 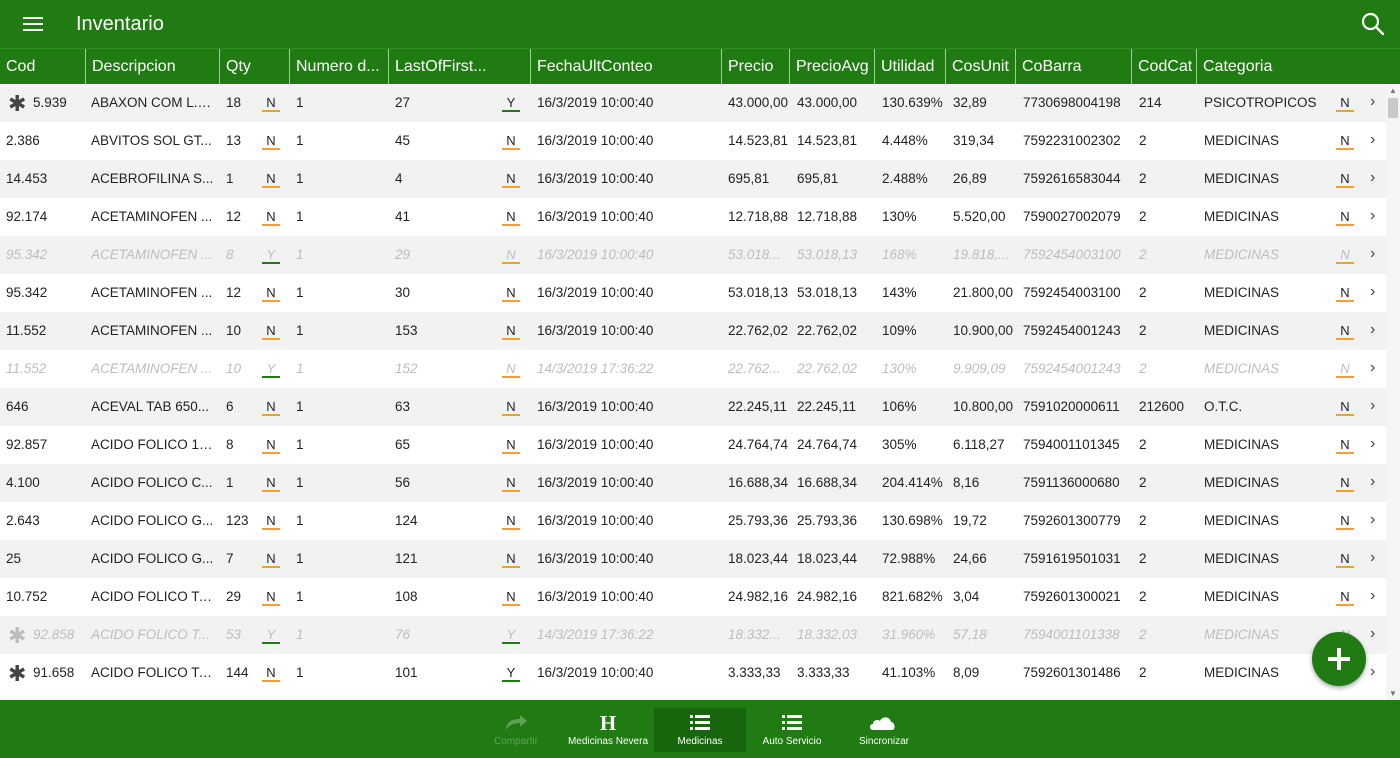 I want to click on cell-precio: 22.762,02, so click(x=758, y=330).